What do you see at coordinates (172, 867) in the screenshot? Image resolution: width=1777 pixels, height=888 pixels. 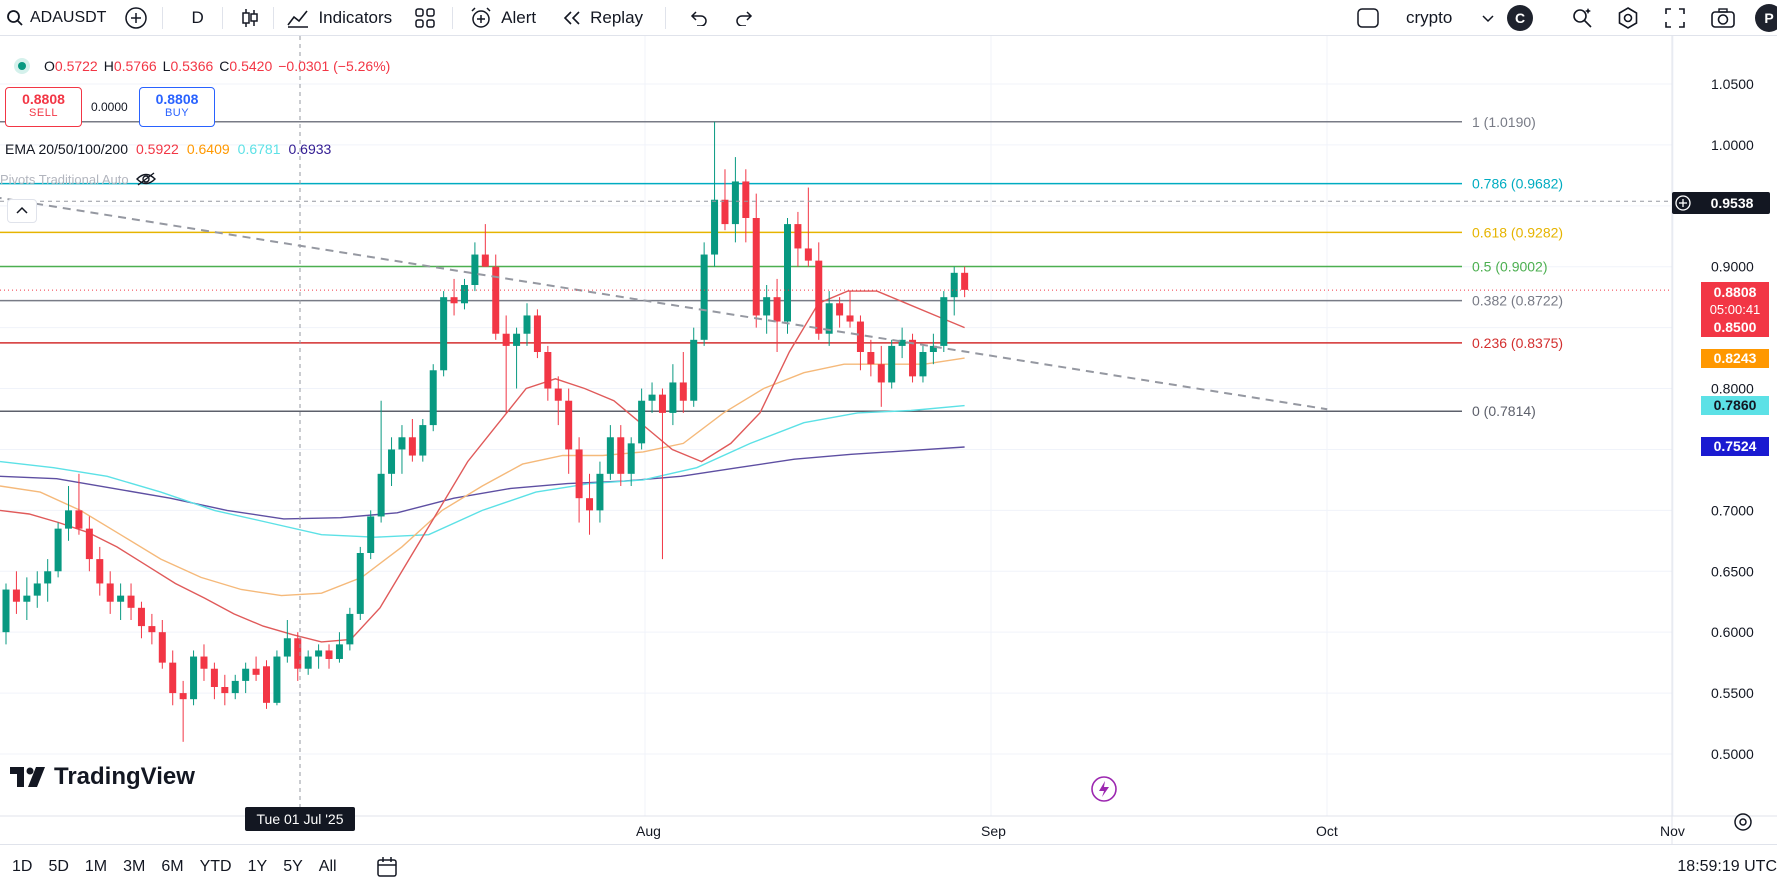 I see `timeframe-6m: 6M` at bounding box center [172, 867].